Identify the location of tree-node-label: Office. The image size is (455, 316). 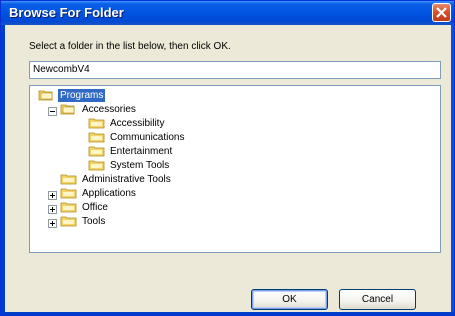
(95, 207).